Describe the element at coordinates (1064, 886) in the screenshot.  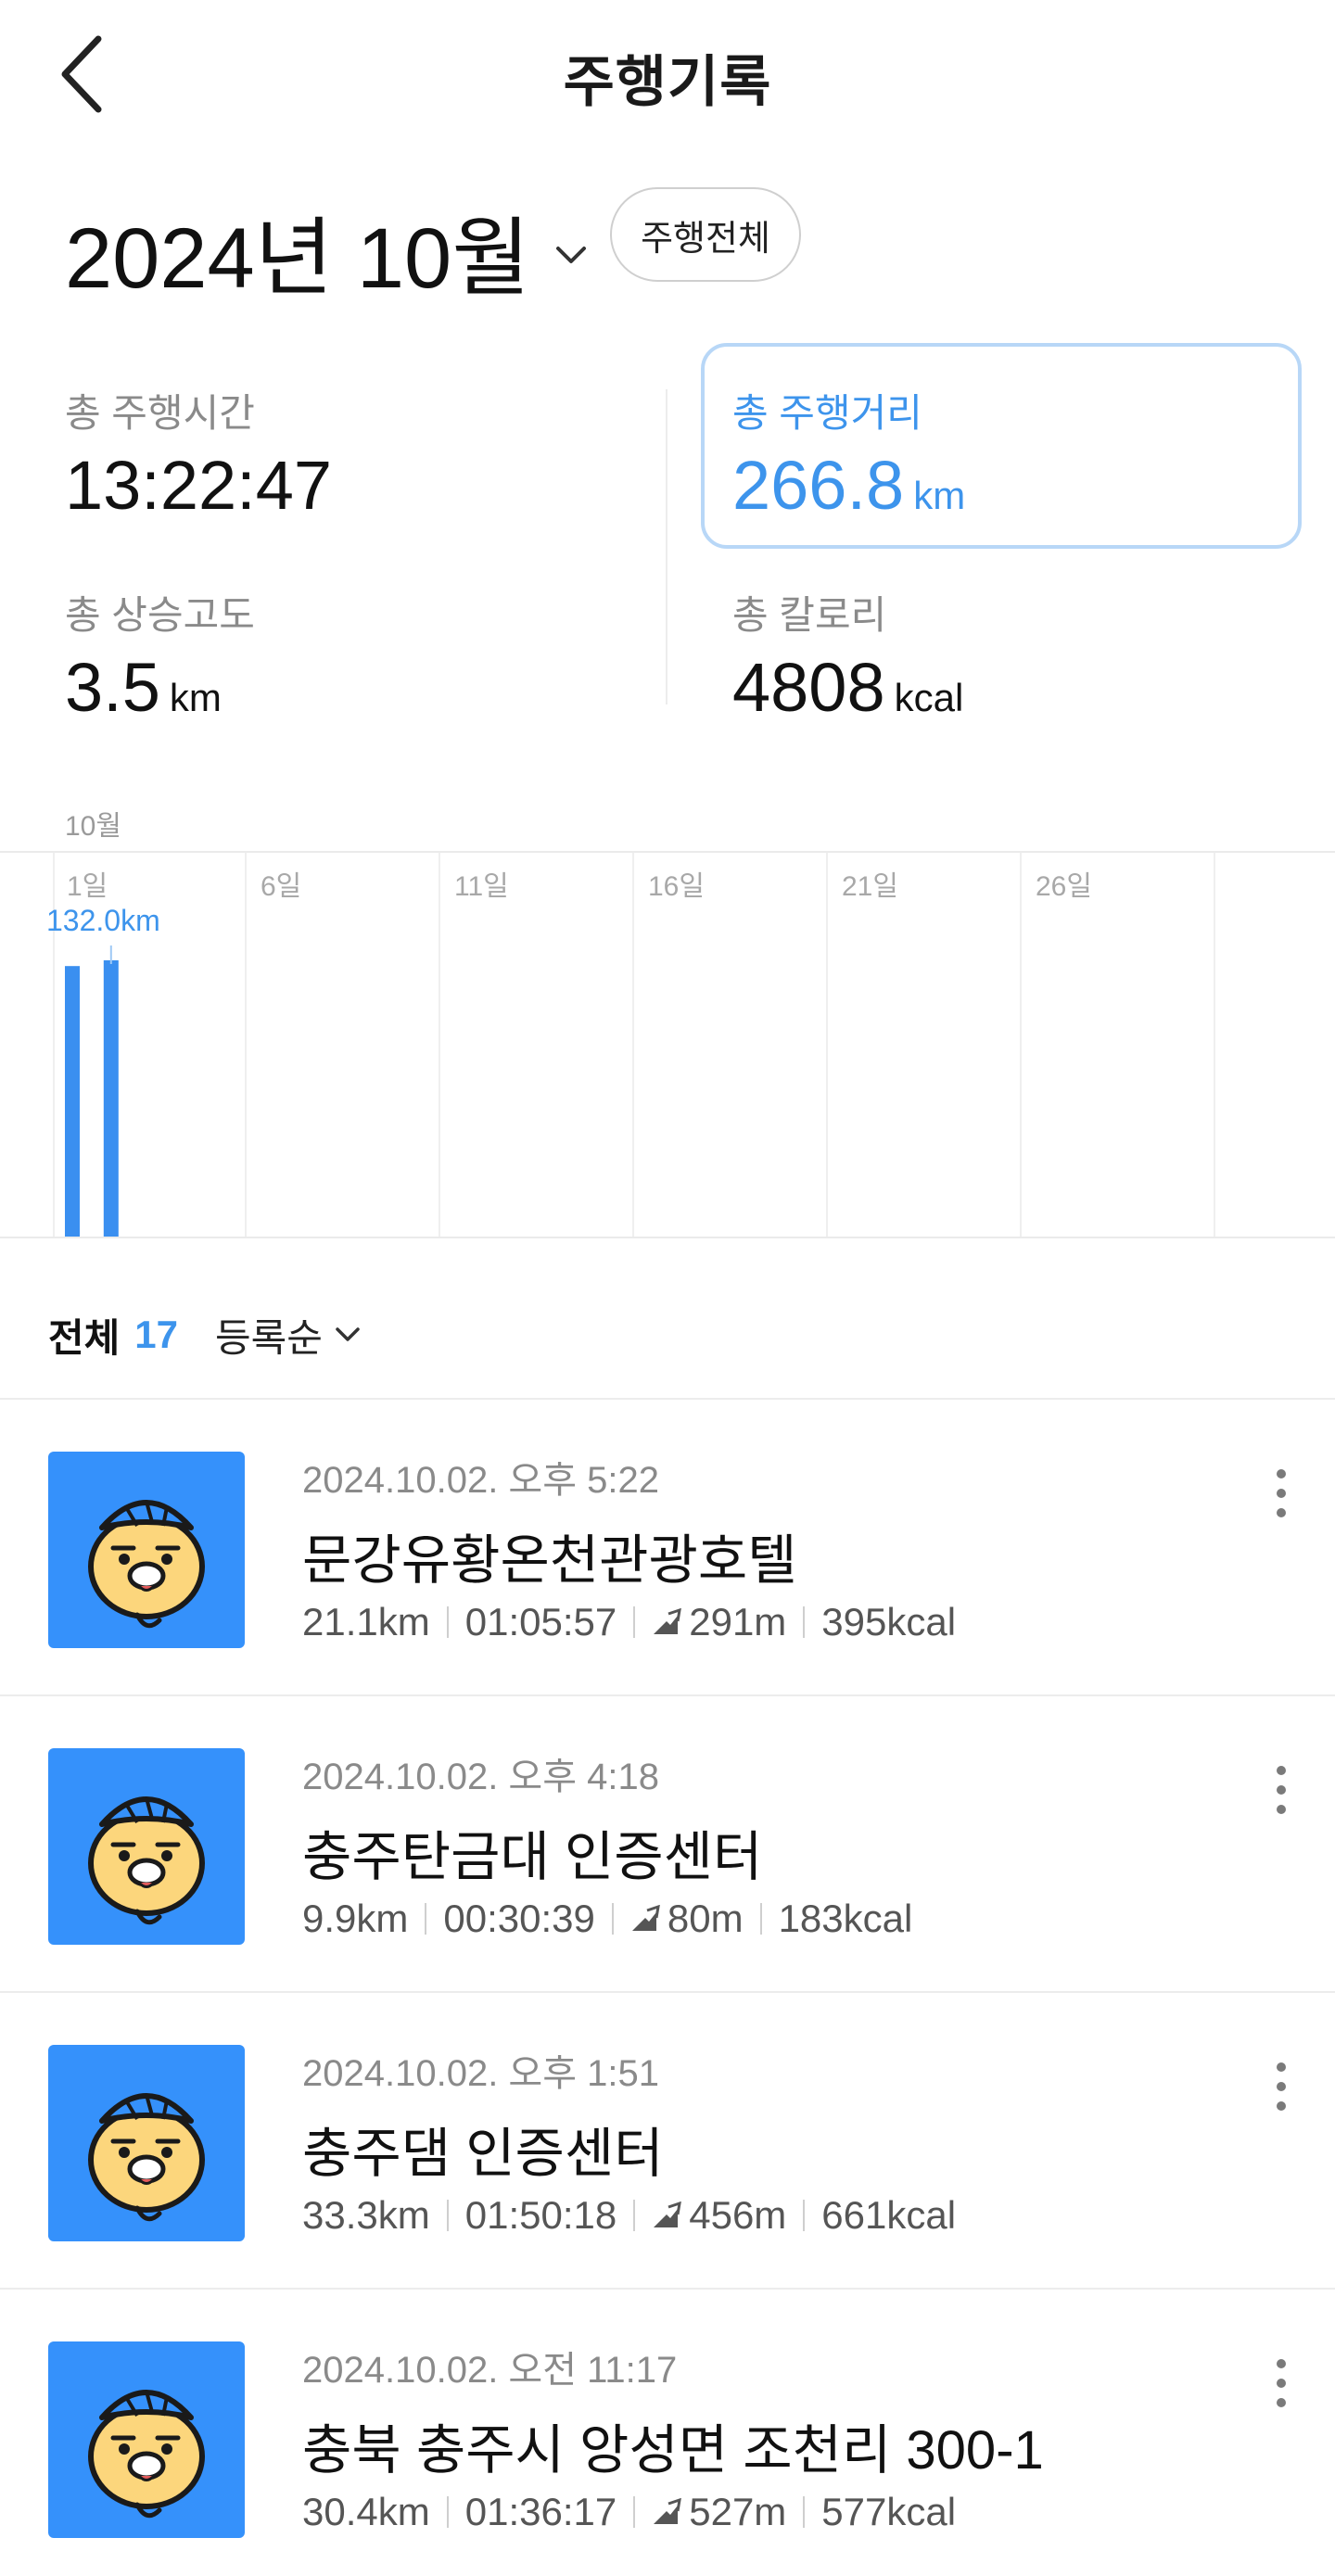
I see `chart-x-tick: 26일` at that location.